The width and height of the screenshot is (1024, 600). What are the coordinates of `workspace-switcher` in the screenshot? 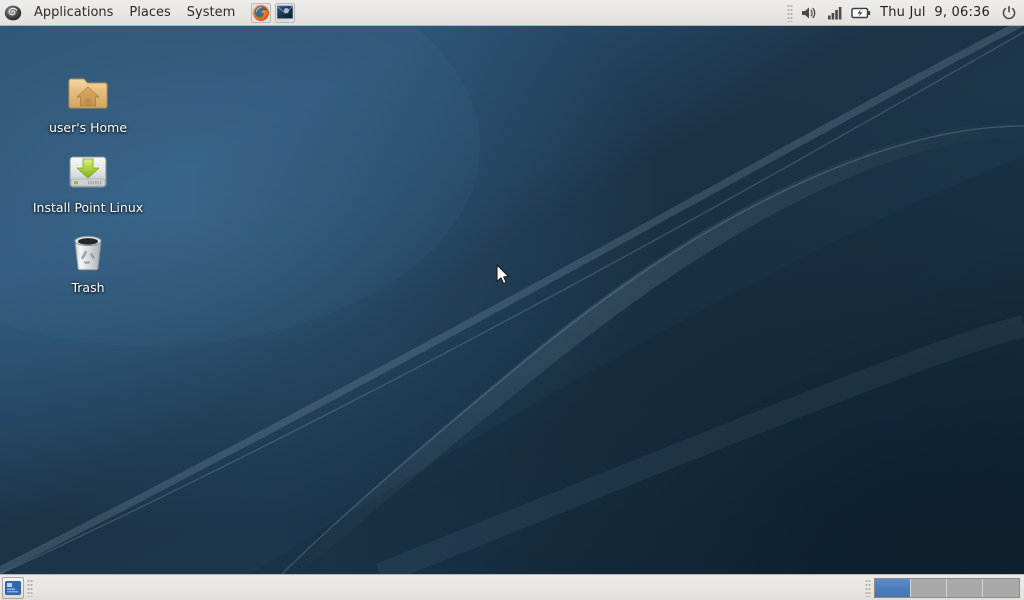 It's located at (947, 587).